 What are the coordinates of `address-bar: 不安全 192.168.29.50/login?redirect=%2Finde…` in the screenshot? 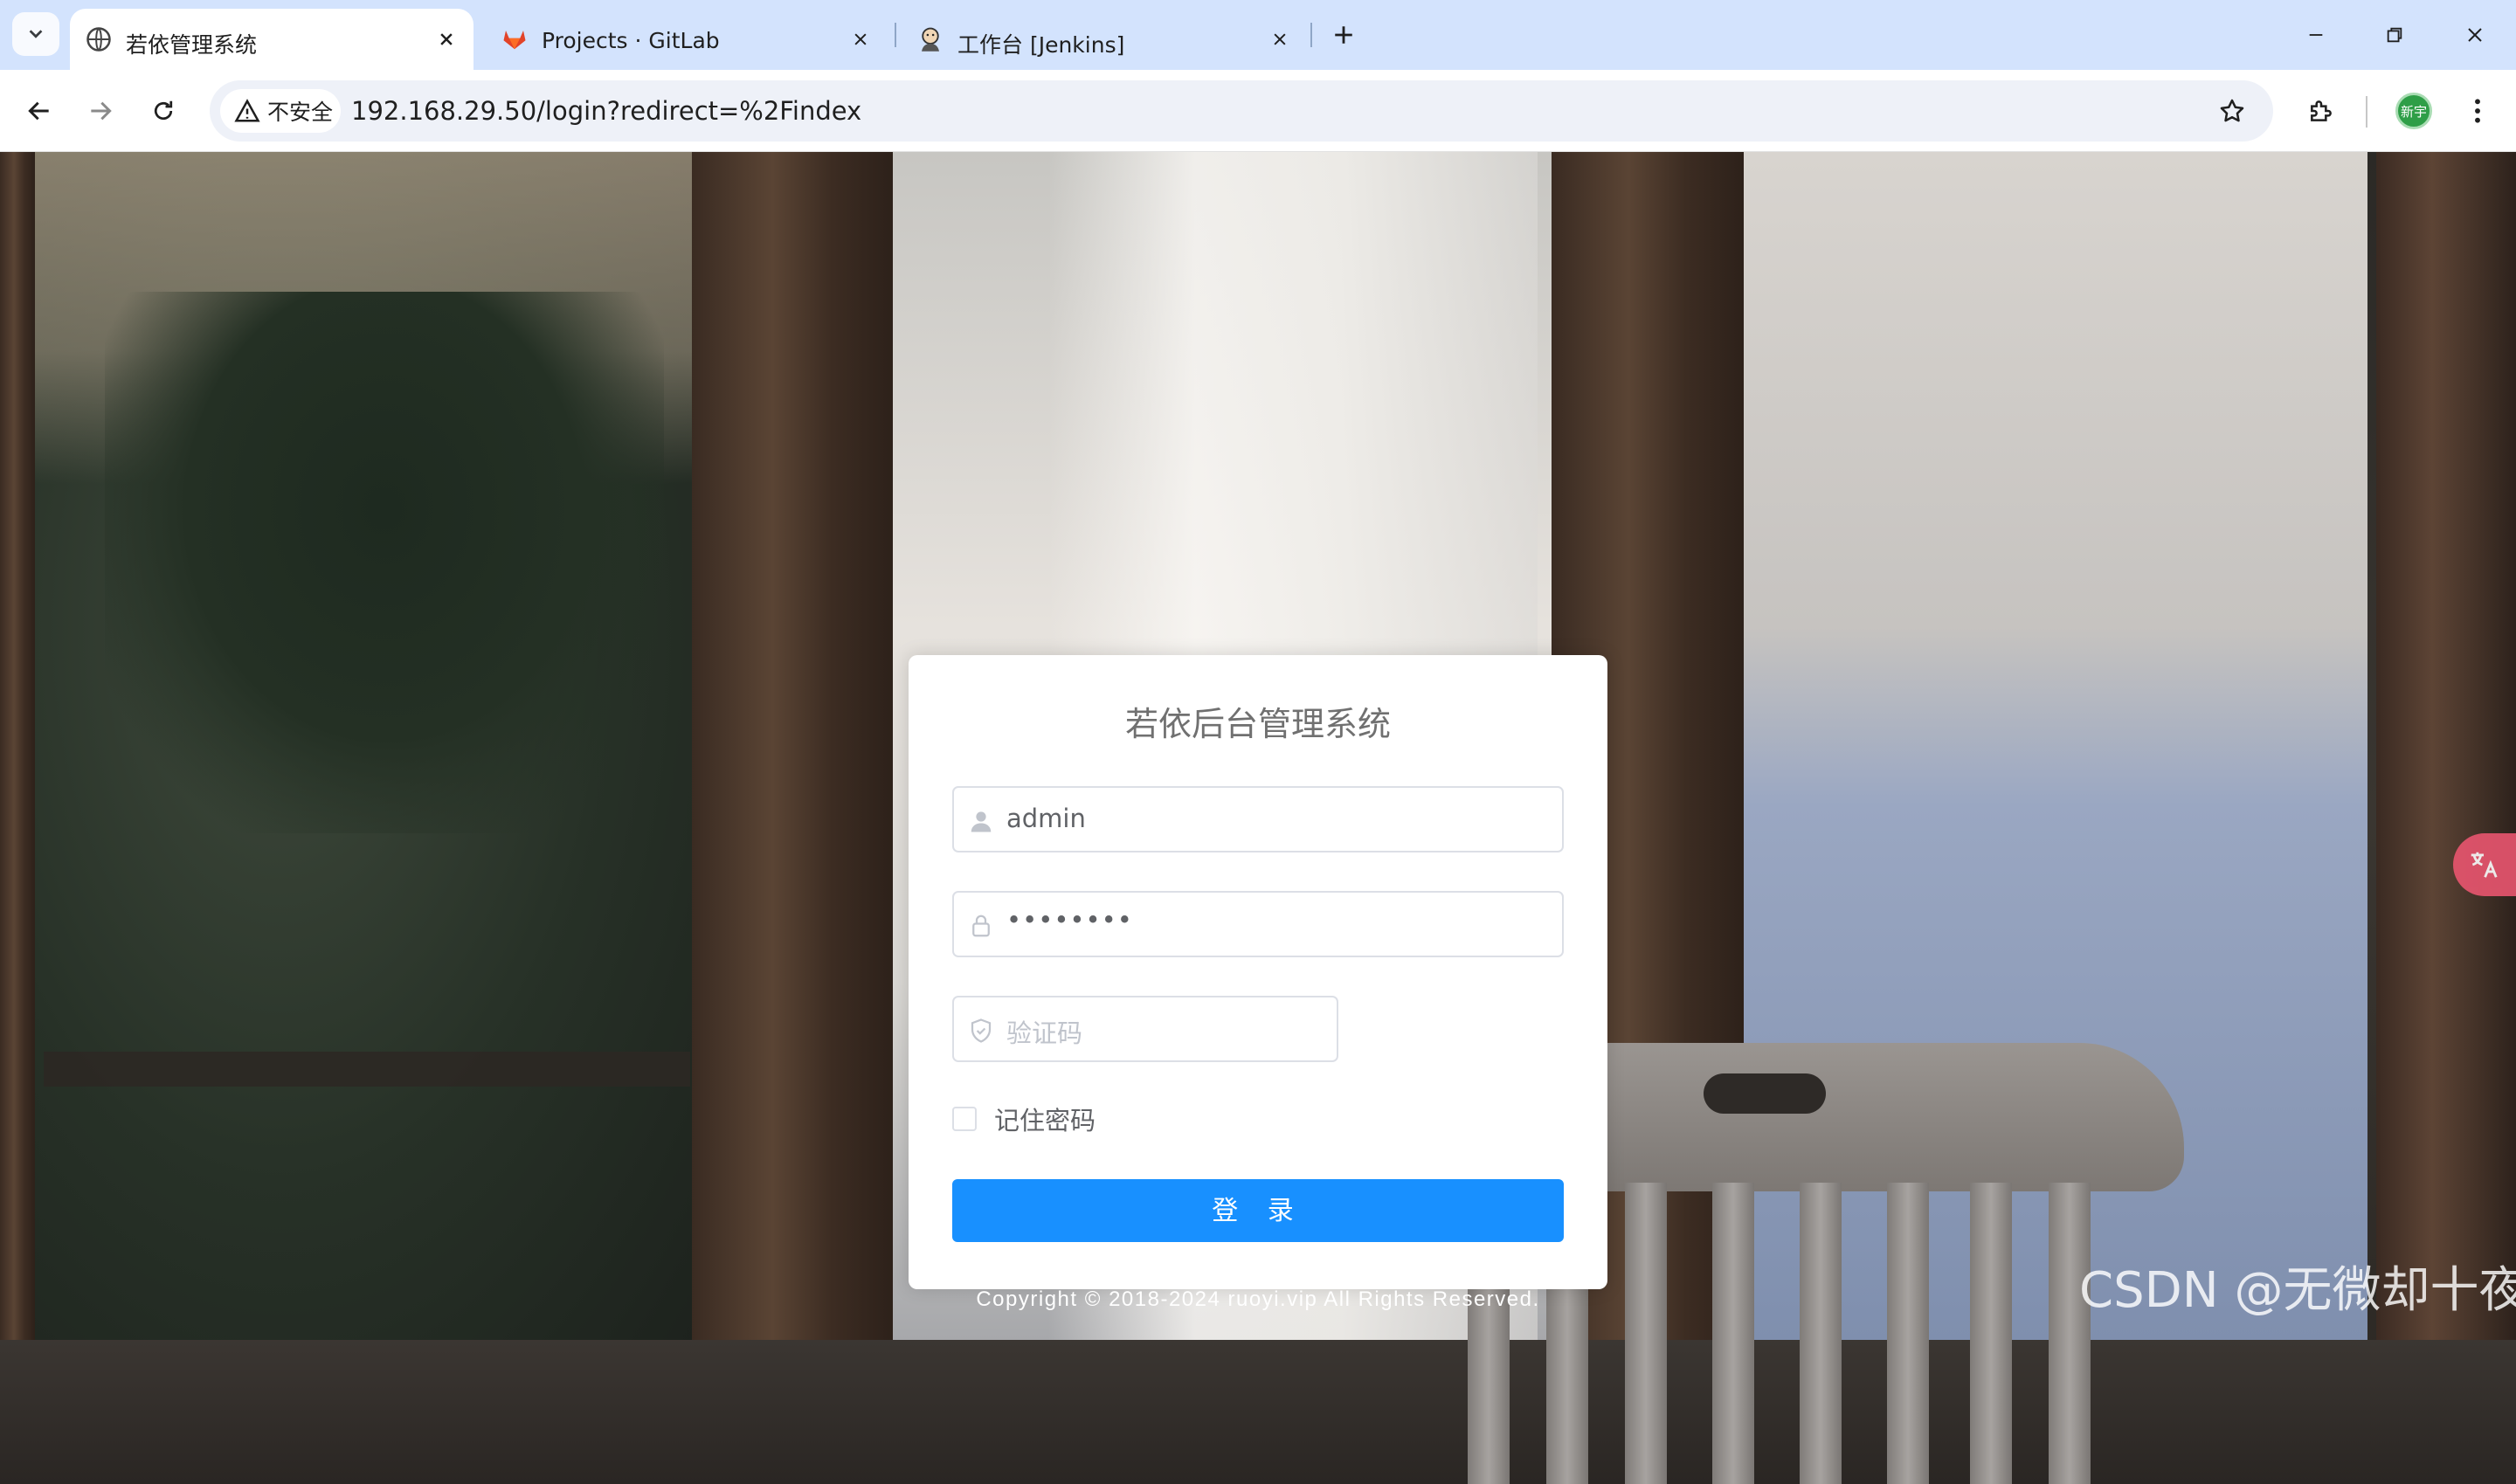 It's located at (1241, 110).